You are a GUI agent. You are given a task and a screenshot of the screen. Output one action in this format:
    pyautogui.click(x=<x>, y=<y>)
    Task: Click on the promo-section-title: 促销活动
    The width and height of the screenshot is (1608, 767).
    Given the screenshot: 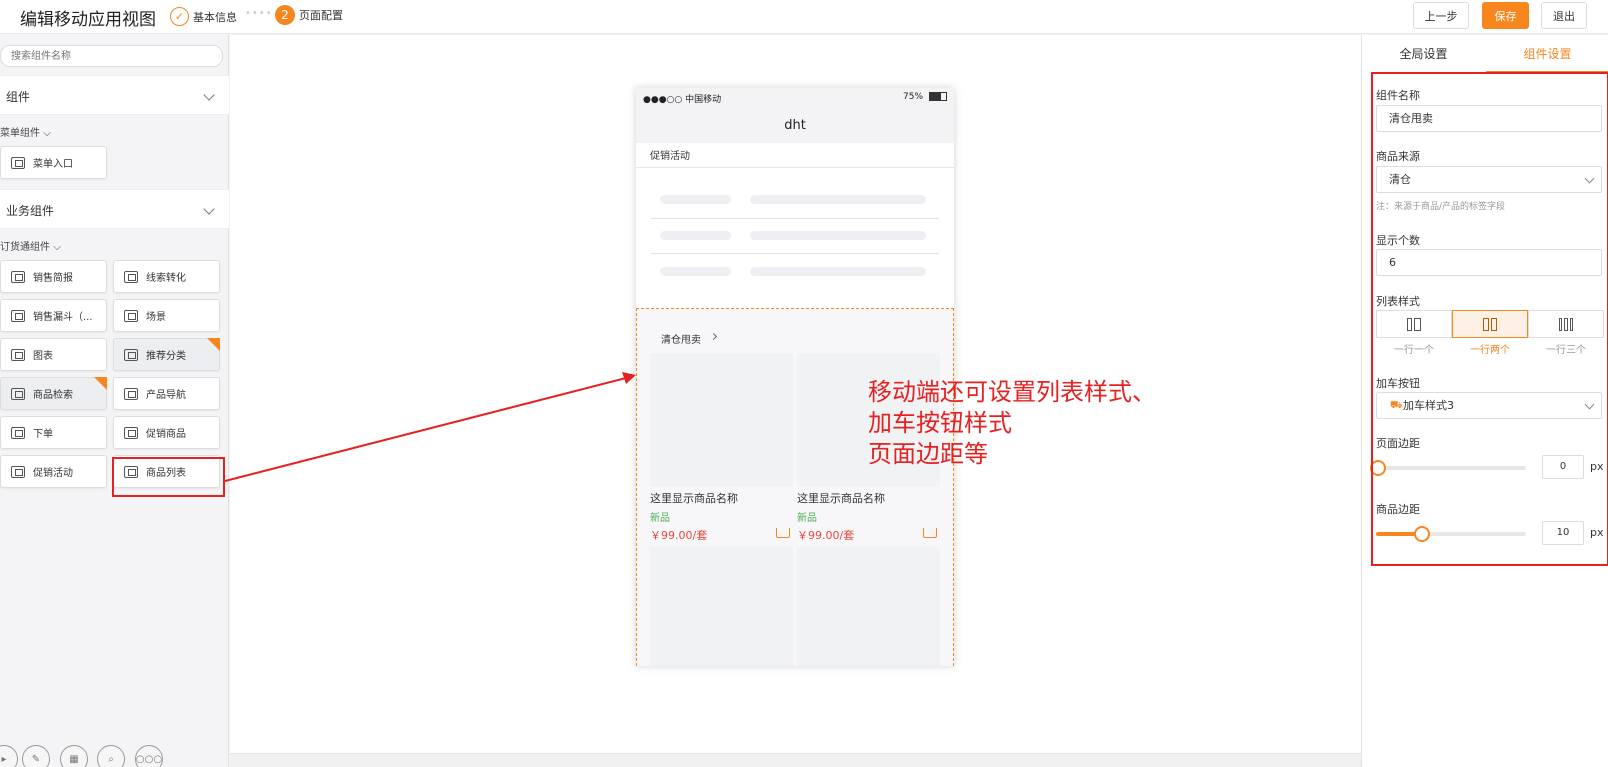 What is the action you would take?
    pyautogui.click(x=670, y=154)
    